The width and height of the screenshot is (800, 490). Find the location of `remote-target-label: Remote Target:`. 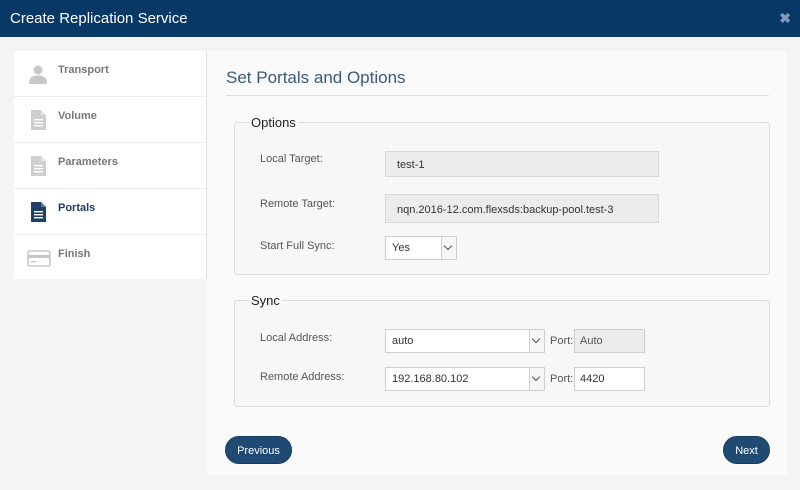

remote-target-label: Remote Target: is located at coordinates (298, 204).